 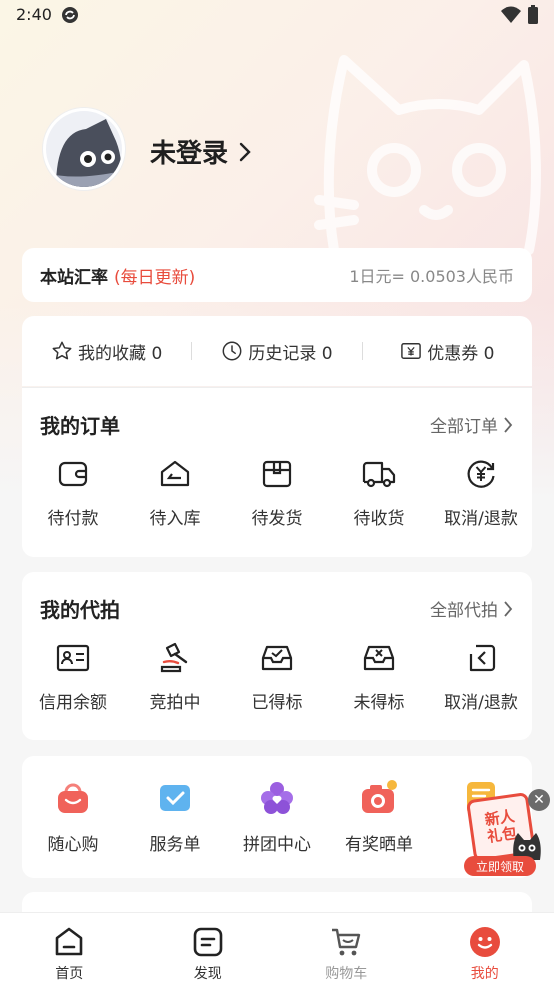 I want to click on all-bids-link: 全部代拍, so click(x=472, y=608).